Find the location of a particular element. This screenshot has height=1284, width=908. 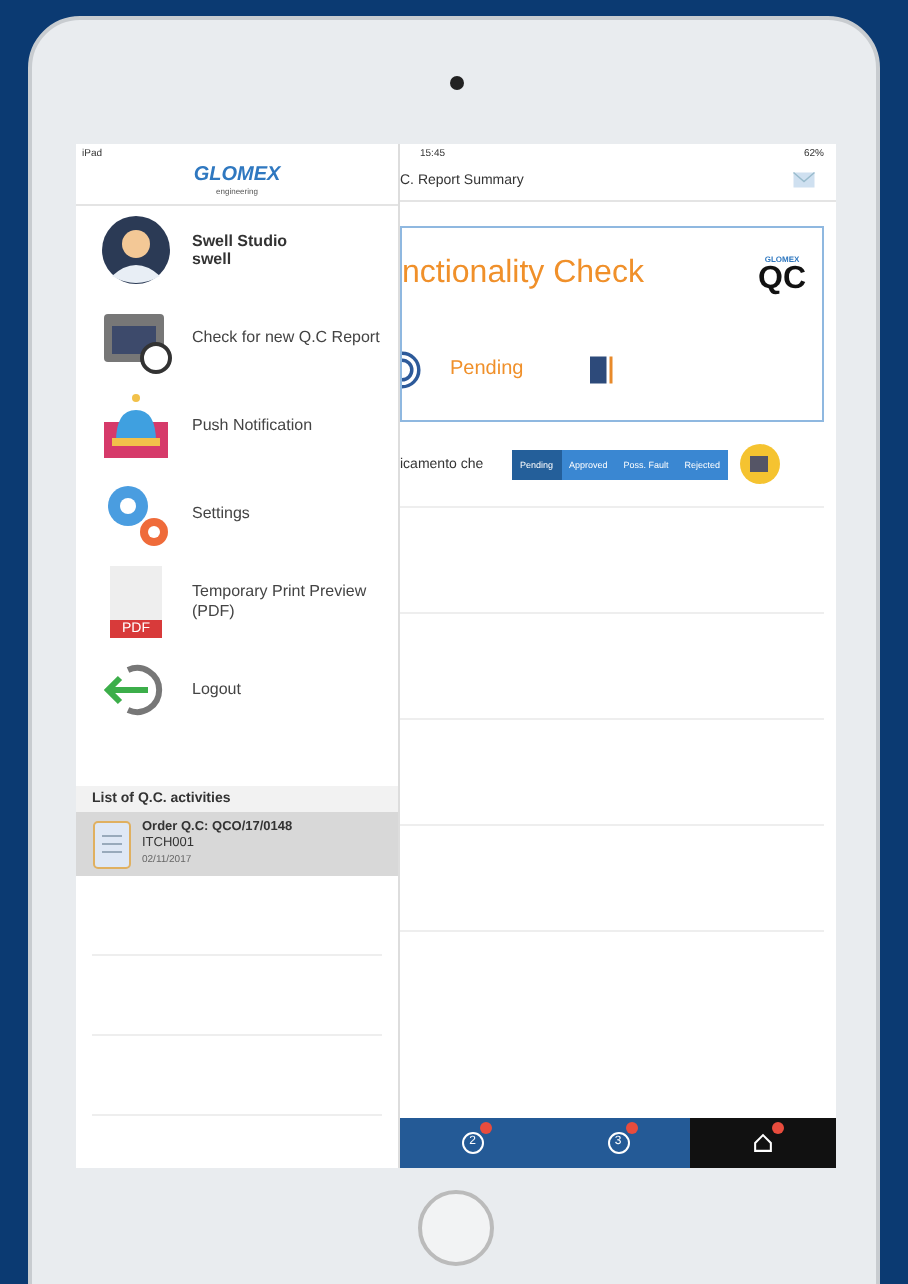

menu-label: Push Notification is located at coordinates (252, 426).